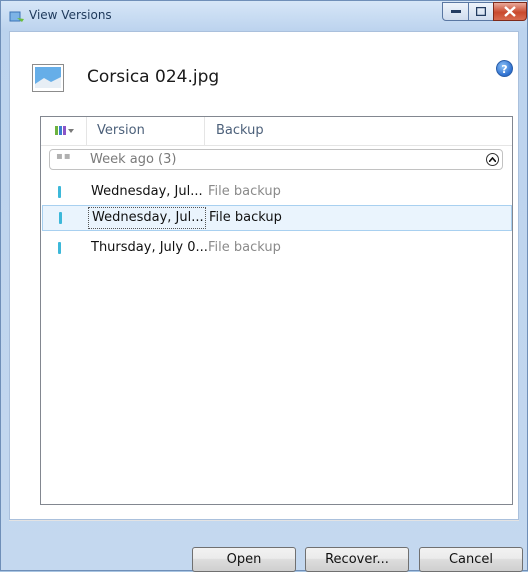 The height and width of the screenshot is (572, 528). Describe the element at coordinates (153, 77) in the screenshot. I see `file-name: Corsica 024.jpg` at that location.